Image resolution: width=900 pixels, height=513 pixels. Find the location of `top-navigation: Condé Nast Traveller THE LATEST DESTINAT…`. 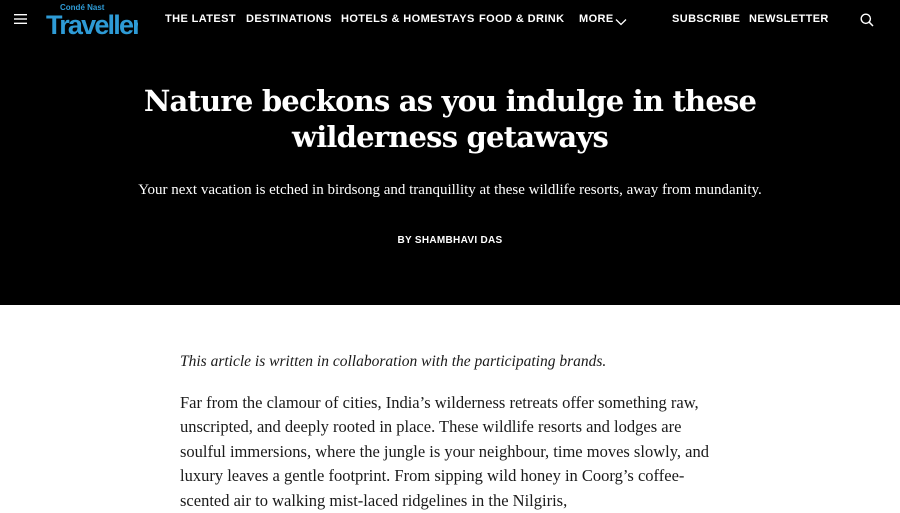

top-navigation: Condé Nast Traveller THE LATEST DESTINAT… is located at coordinates (450, 20).